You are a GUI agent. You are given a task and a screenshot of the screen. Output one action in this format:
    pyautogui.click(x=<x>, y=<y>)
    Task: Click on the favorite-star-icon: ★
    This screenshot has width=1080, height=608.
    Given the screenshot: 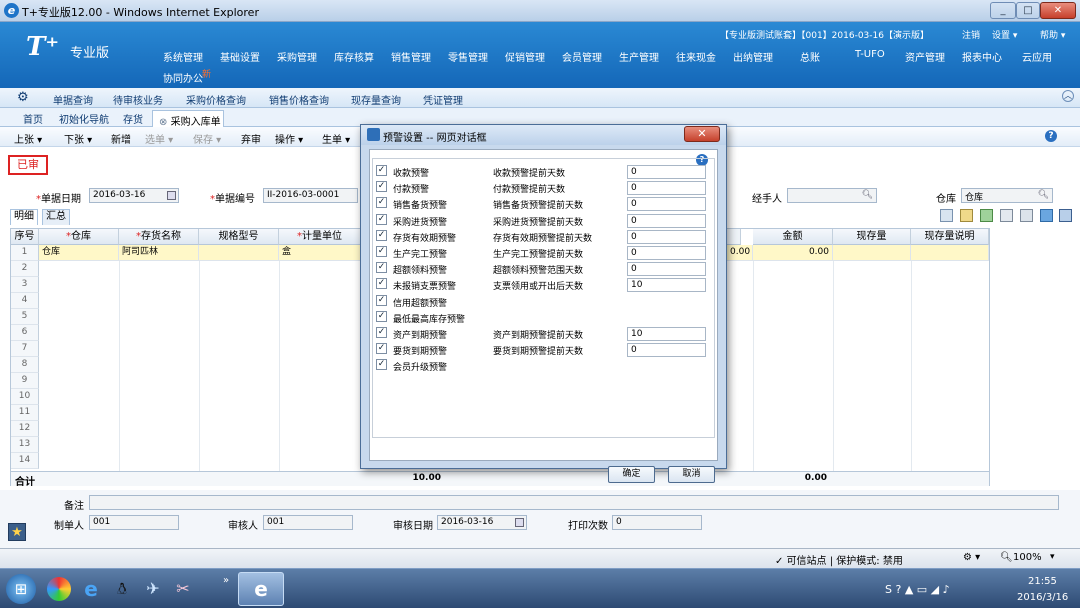 What is the action you would take?
    pyautogui.click(x=17, y=532)
    